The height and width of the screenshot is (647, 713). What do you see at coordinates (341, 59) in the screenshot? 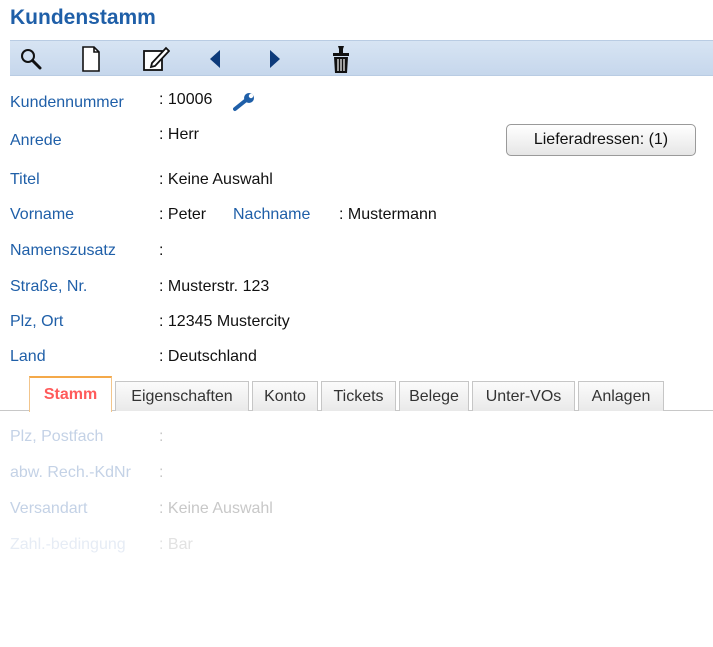
I see `delete-icon` at bounding box center [341, 59].